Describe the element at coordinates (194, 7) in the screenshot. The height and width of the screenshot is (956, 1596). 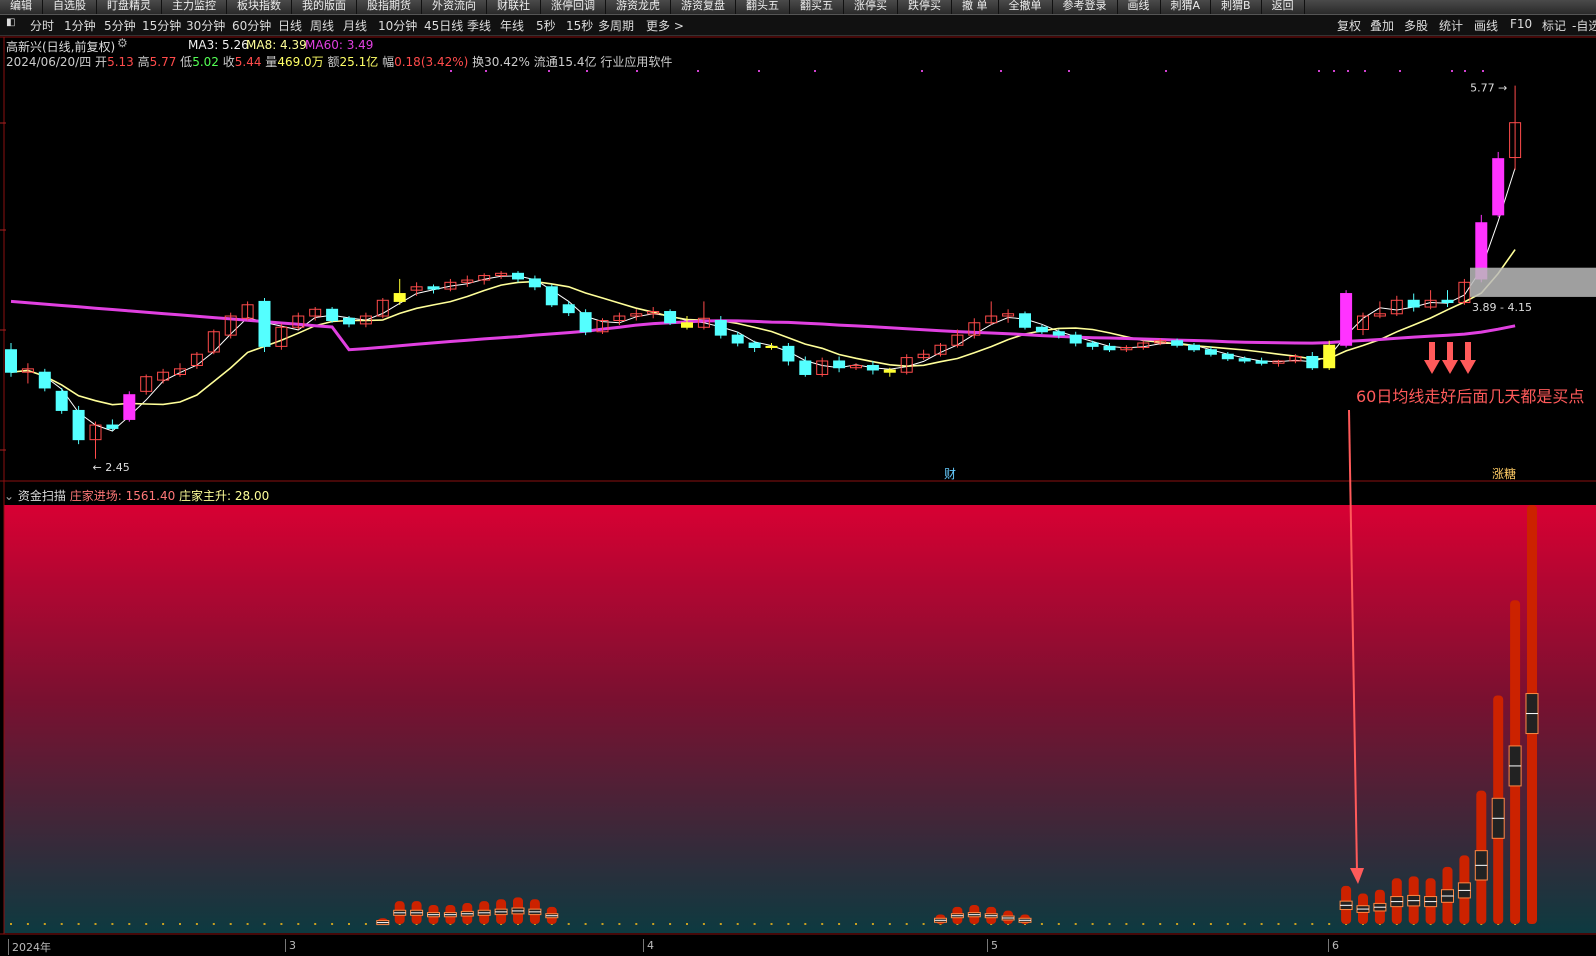
I see `toolbar-item-3: 主力监控` at that location.